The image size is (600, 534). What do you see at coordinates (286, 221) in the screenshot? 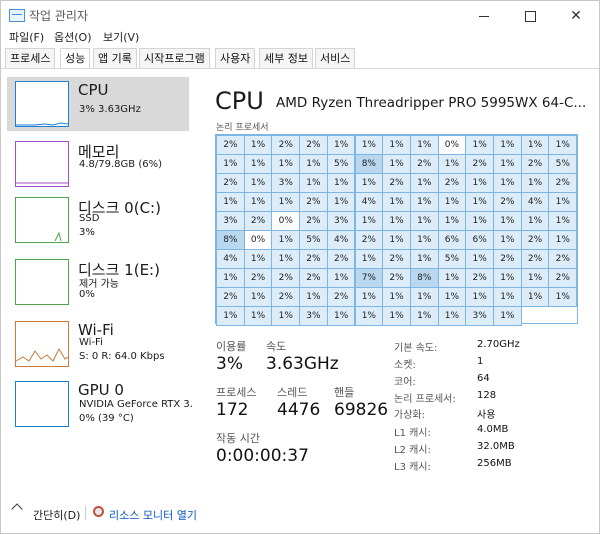
I see `logical-processor-cell: 0%` at bounding box center [286, 221].